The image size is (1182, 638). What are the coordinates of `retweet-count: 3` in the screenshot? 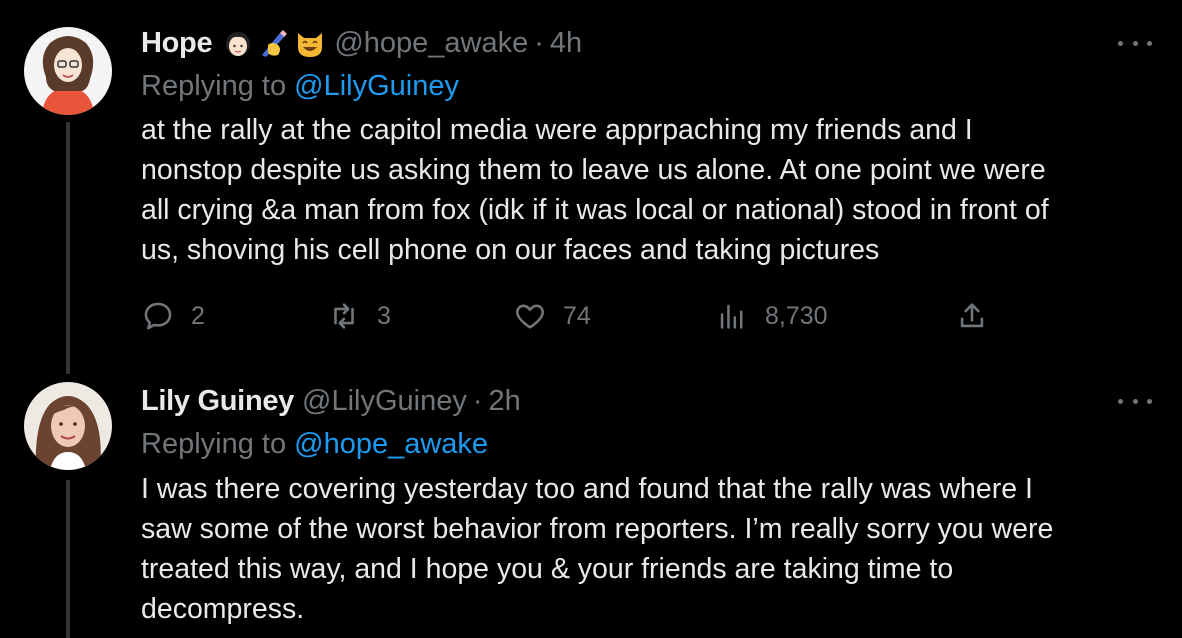 It's located at (384, 315).